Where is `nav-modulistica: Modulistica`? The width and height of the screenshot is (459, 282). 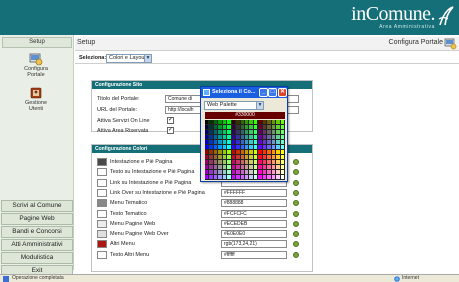 nav-modulistica: Modulistica is located at coordinates (37, 258).